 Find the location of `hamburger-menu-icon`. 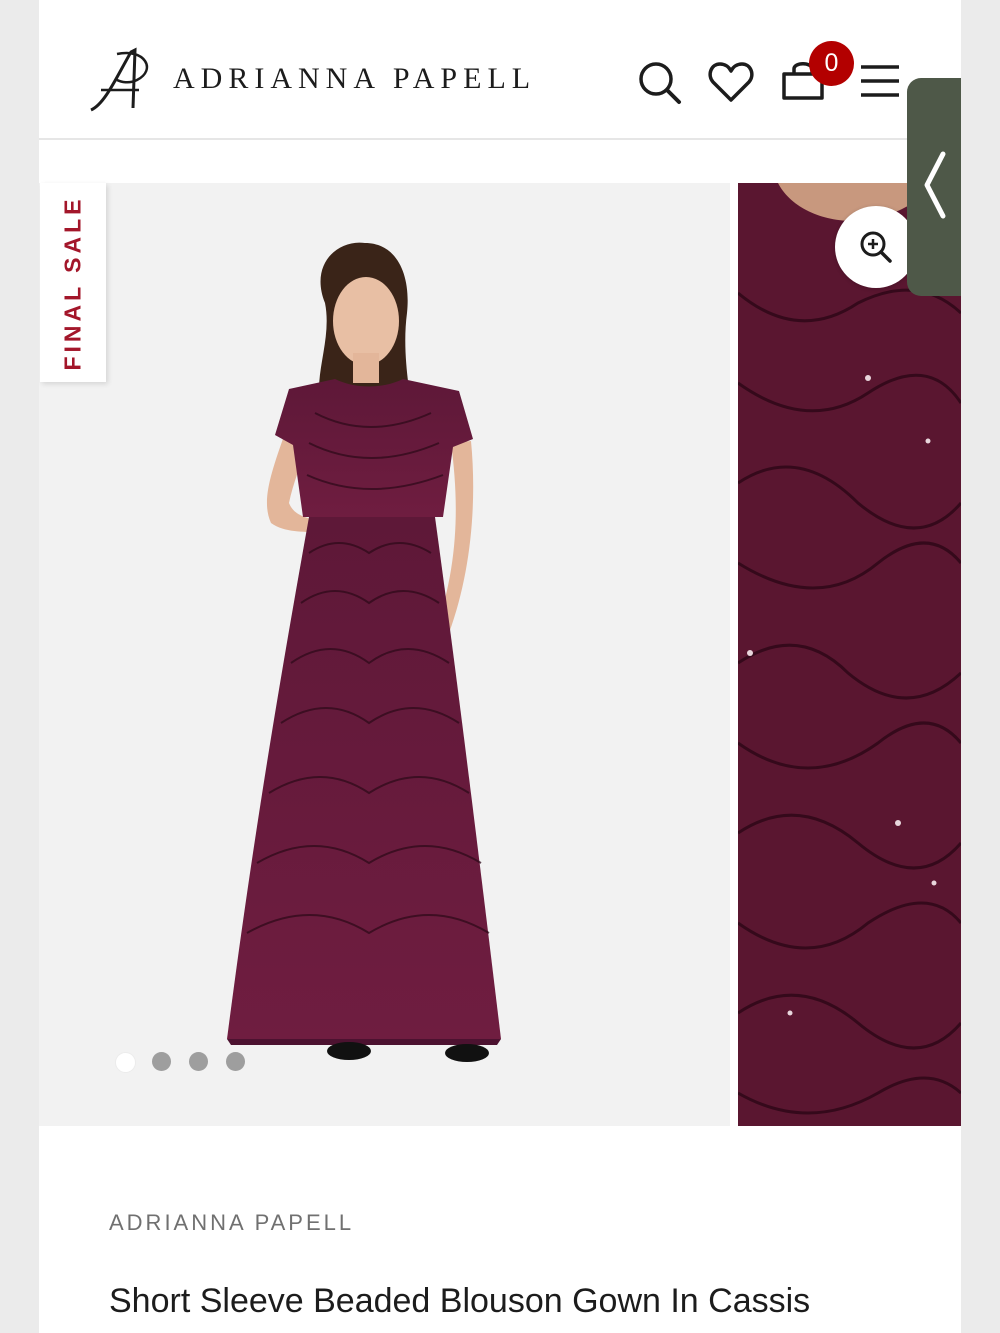

hamburger-menu-icon is located at coordinates (881, 82).